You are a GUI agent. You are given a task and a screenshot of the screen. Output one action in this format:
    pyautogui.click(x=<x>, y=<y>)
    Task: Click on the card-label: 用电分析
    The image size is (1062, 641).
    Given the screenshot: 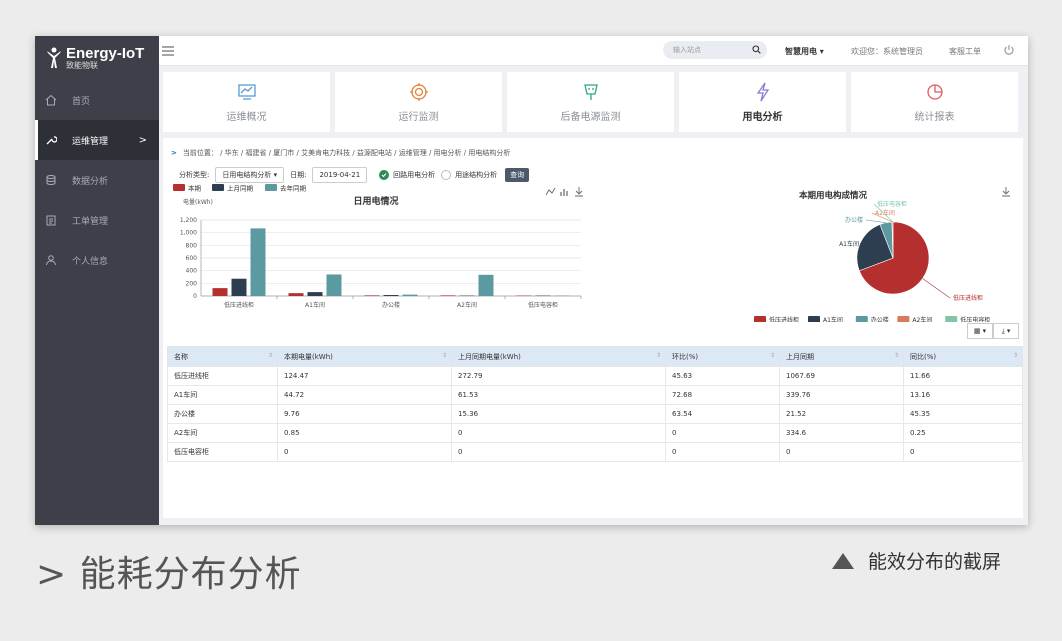 What is the action you would take?
    pyautogui.click(x=762, y=117)
    